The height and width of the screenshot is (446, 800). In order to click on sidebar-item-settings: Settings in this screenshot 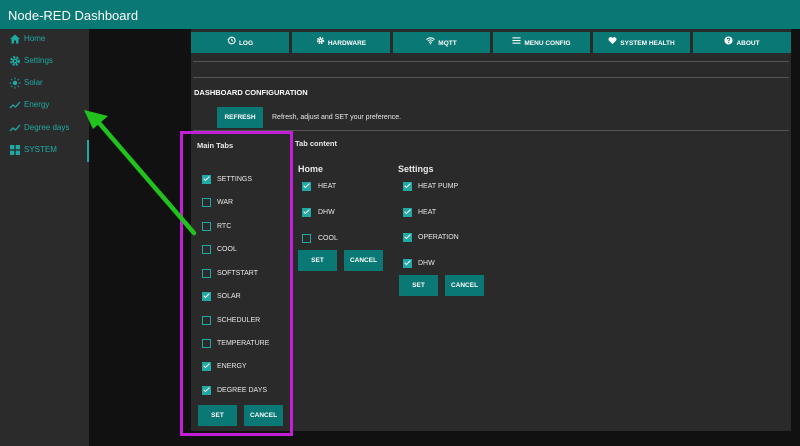, I will do `click(44, 62)`.